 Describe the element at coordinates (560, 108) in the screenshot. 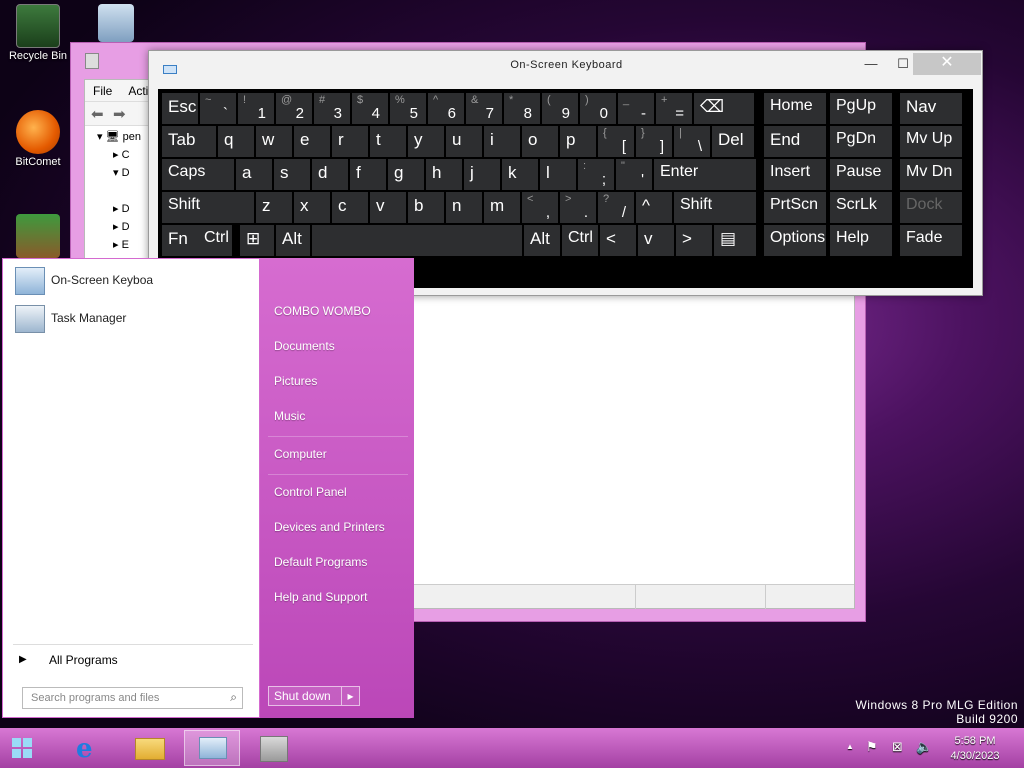

I see `key-9: (9` at that location.